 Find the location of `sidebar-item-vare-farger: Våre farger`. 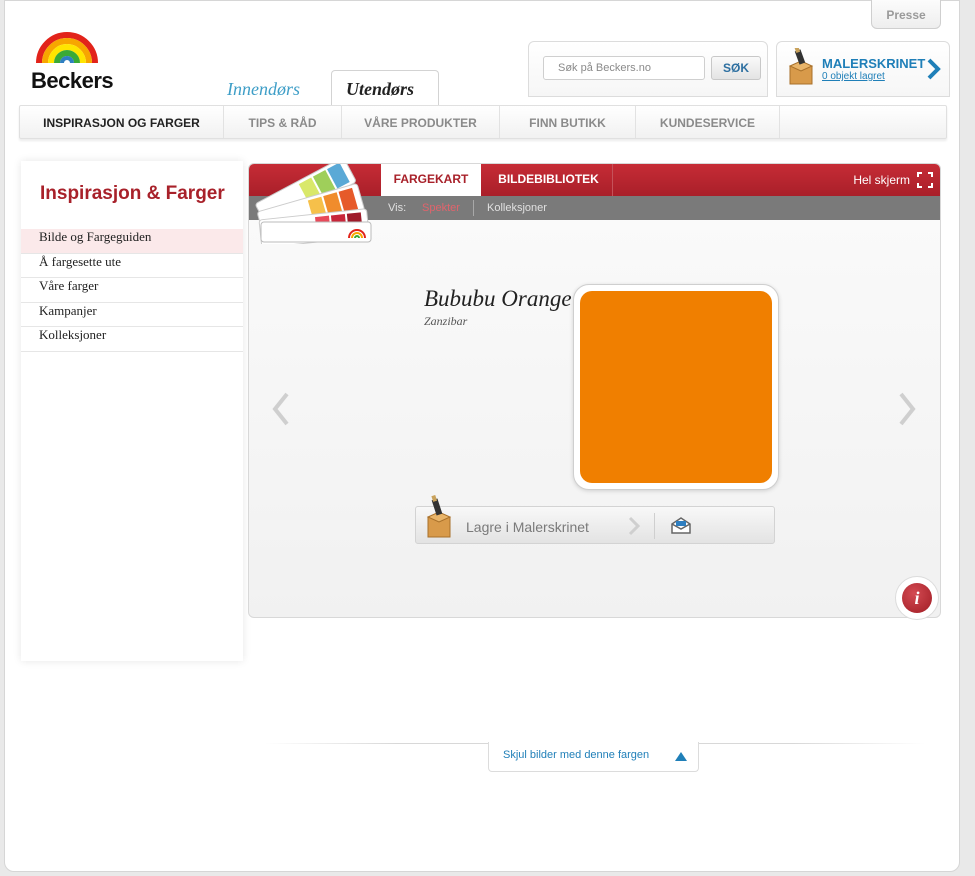

sidebar-item-vare-farger: Våre farger is located at coordinates (132, 290).